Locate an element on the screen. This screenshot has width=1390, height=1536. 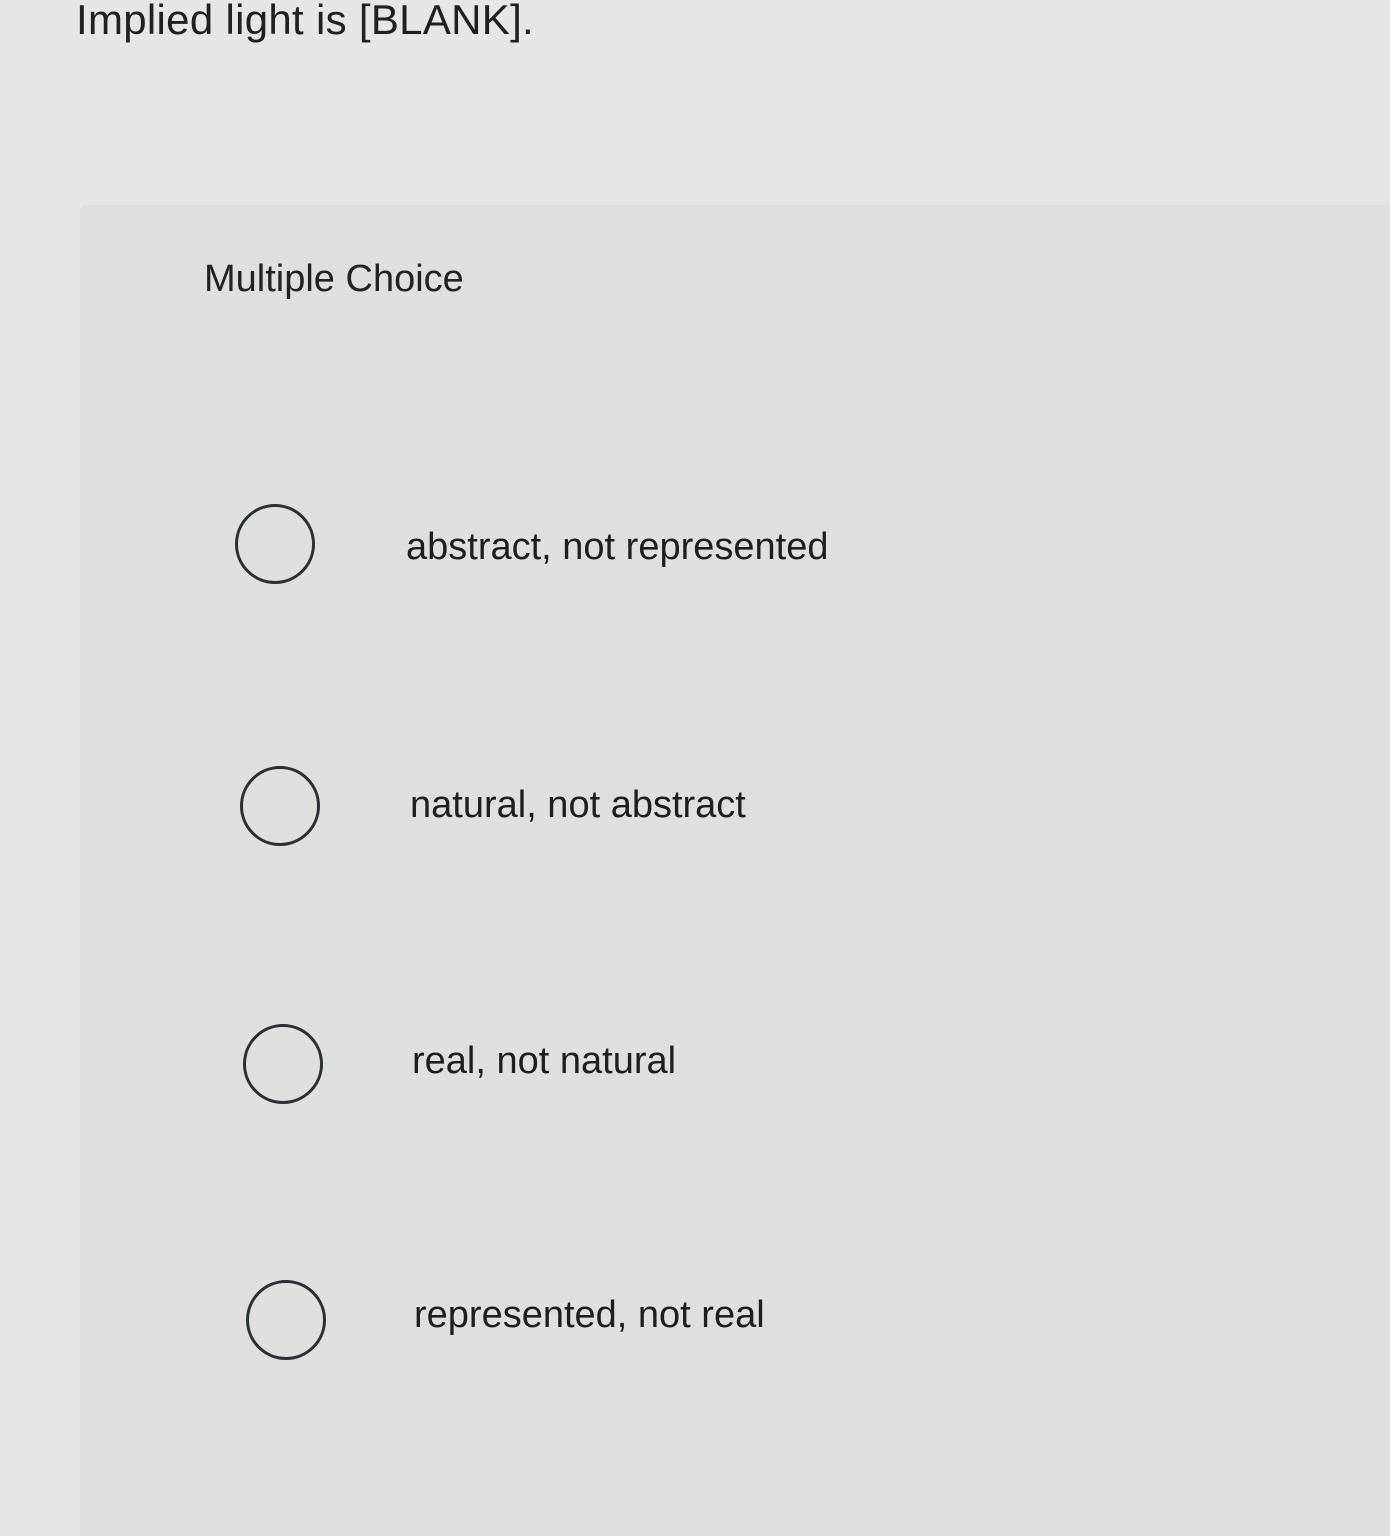
question-prompt: Implied light is [BLANK]. is located at coordinates (305, 21).